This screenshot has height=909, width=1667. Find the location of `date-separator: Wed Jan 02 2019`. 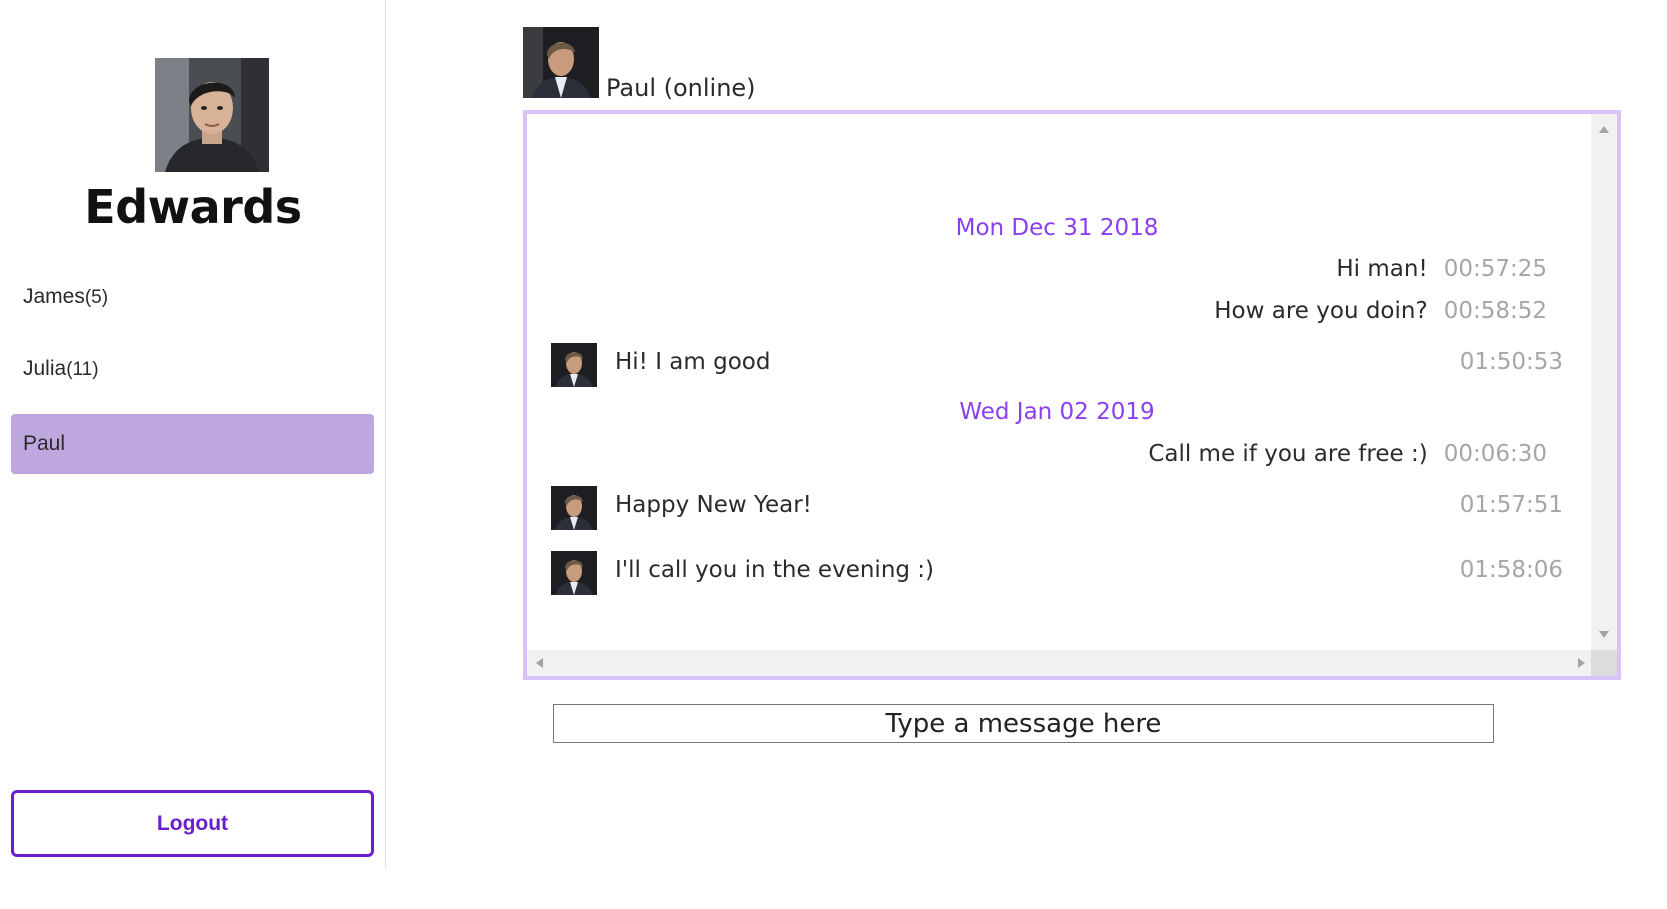

date-separator: Wed Jan 02 2019 is located at coordinates (1057, 412).